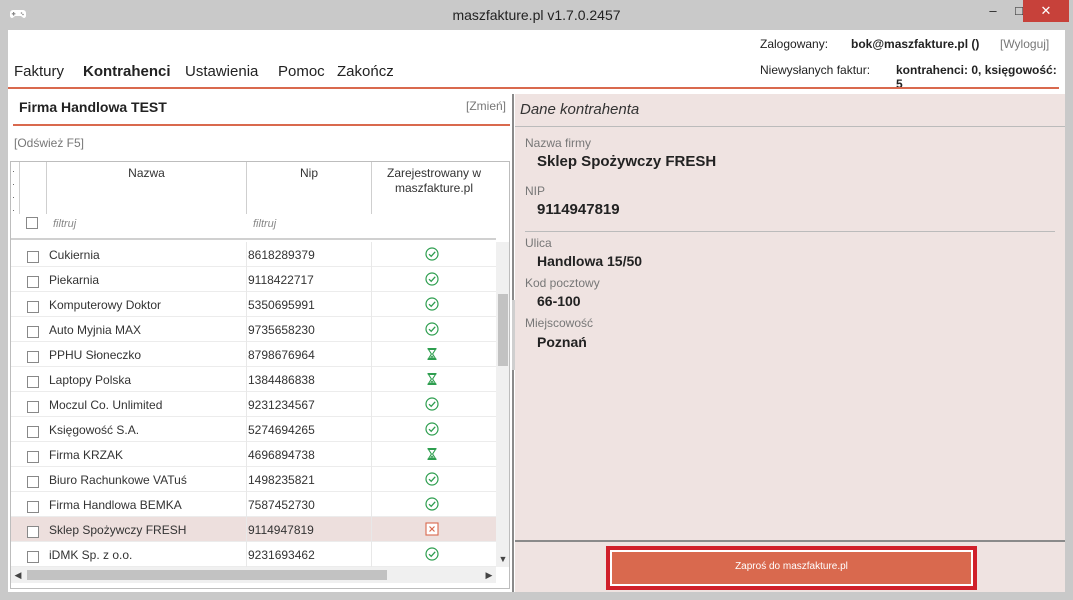 The width and height of the screenshot is (1073, 600). Describe the element at coordinates (993, 11) in the screenshot. I see `minimize-button: –` at that location.